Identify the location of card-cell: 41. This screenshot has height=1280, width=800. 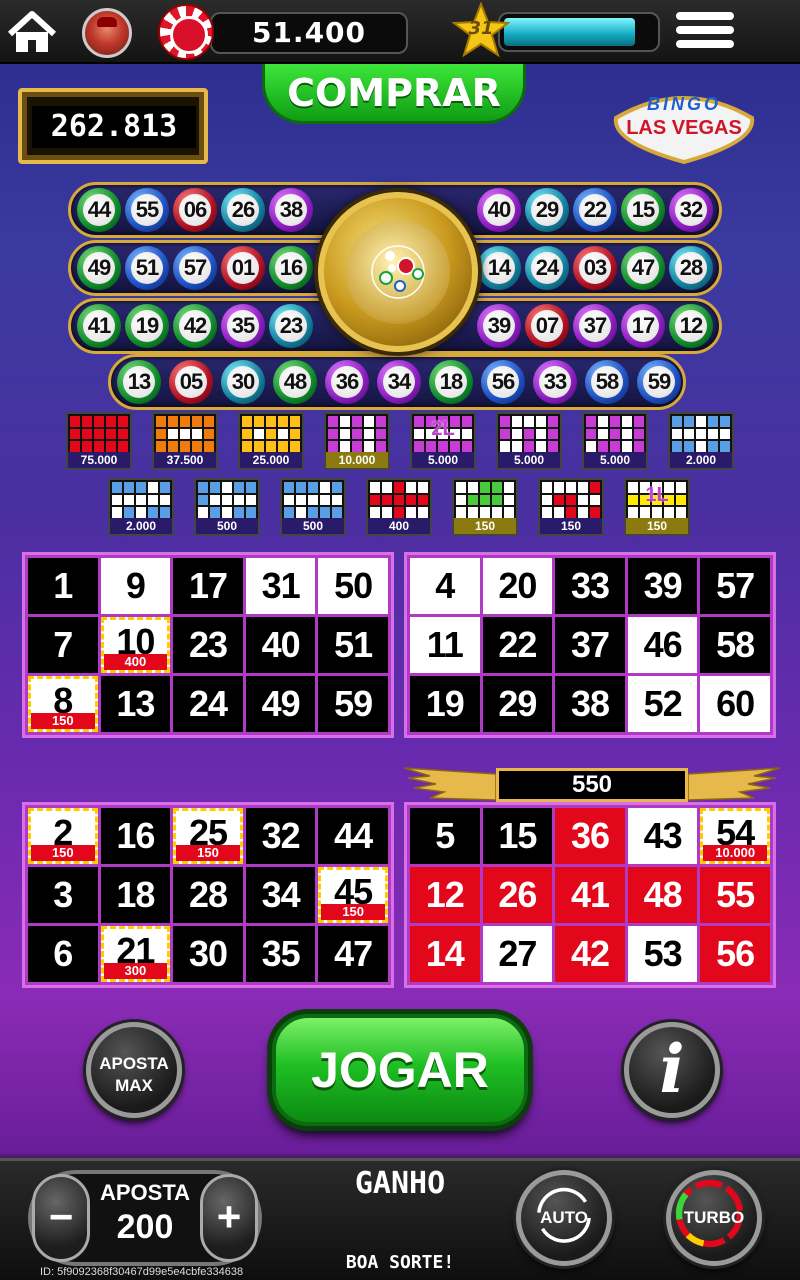
(590, 895).